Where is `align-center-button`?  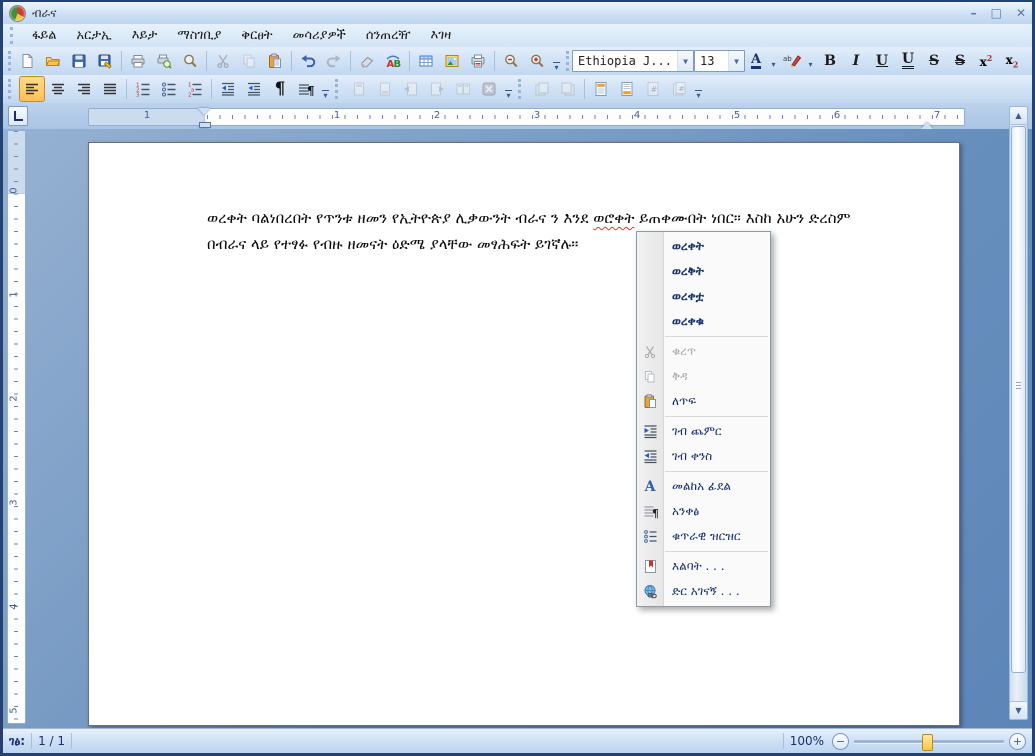 align-center-button is located at coordinates (58, 89).